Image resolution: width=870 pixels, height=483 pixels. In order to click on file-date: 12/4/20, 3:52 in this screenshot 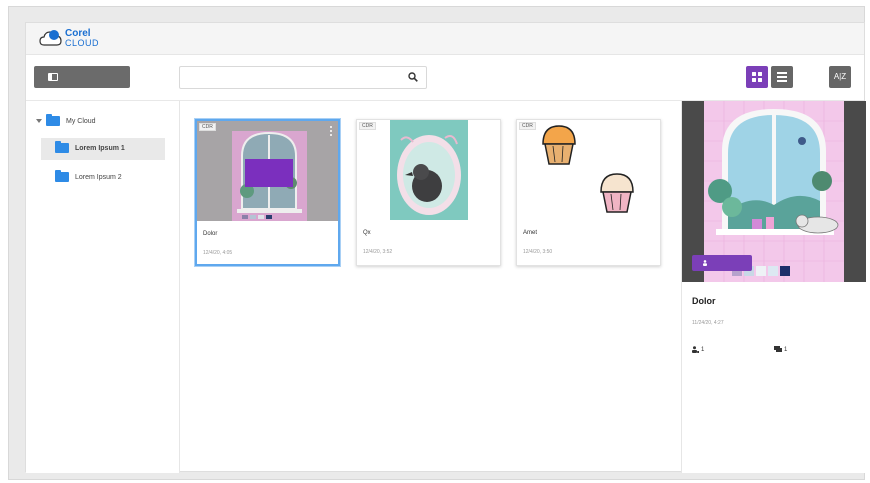, I will do `click(378, 252)`.